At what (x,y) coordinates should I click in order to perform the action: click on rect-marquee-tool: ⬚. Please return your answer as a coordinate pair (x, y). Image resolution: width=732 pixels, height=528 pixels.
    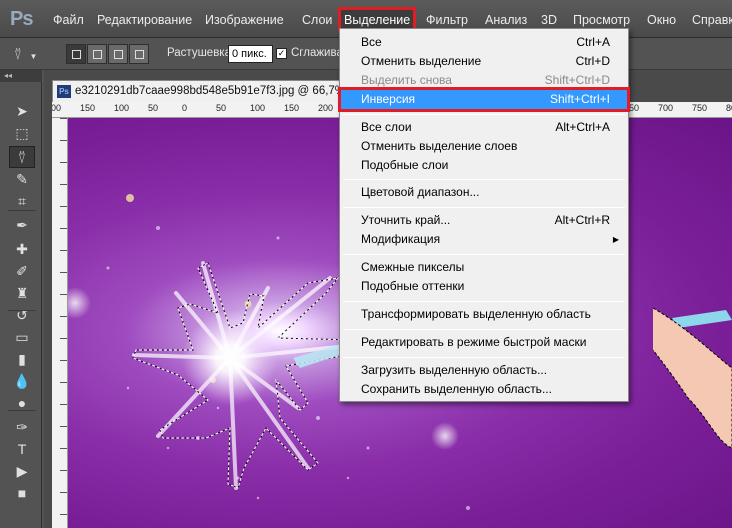
    Looking at the image, I should click on (22, 133).